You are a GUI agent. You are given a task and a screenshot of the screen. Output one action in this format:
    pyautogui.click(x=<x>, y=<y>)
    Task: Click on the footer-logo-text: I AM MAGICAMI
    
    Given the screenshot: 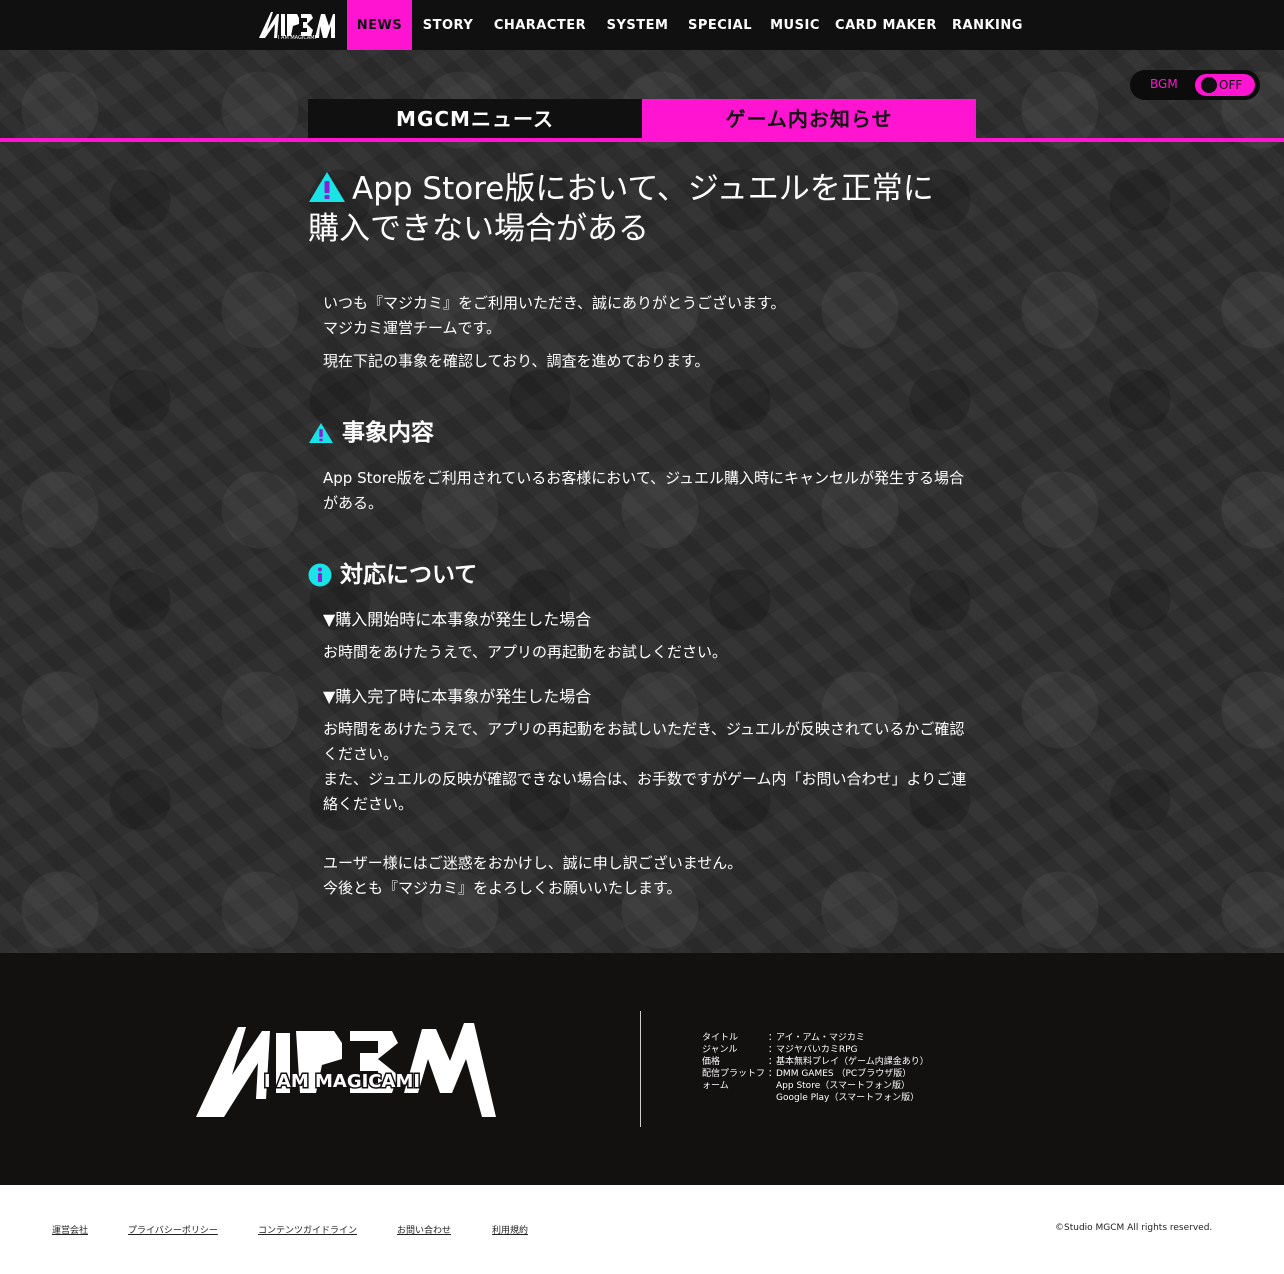 What is the action you would take?
    pyautogui.click(x=342, y=1081)
    